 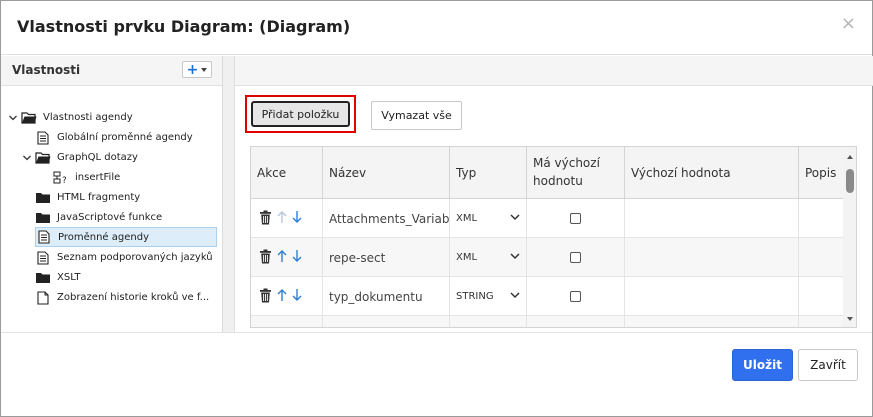 What do you see at coordinates (712, 173) in the screenshot?
I see `column-header-default-value: Výchozí hodnota` at bounding box center [712, 173].